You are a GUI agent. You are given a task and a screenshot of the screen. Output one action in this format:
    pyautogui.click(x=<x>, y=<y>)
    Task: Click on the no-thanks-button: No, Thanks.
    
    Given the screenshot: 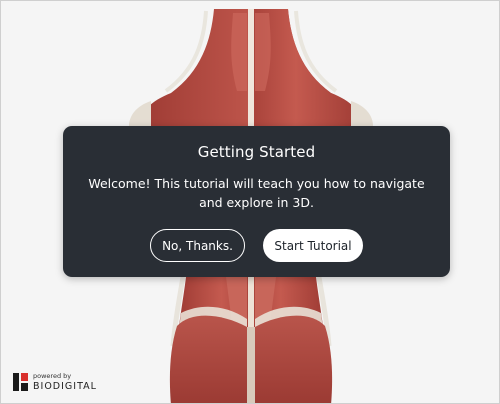 What is the action you would take?
    pyautogui.click(x=197, y=245)
    